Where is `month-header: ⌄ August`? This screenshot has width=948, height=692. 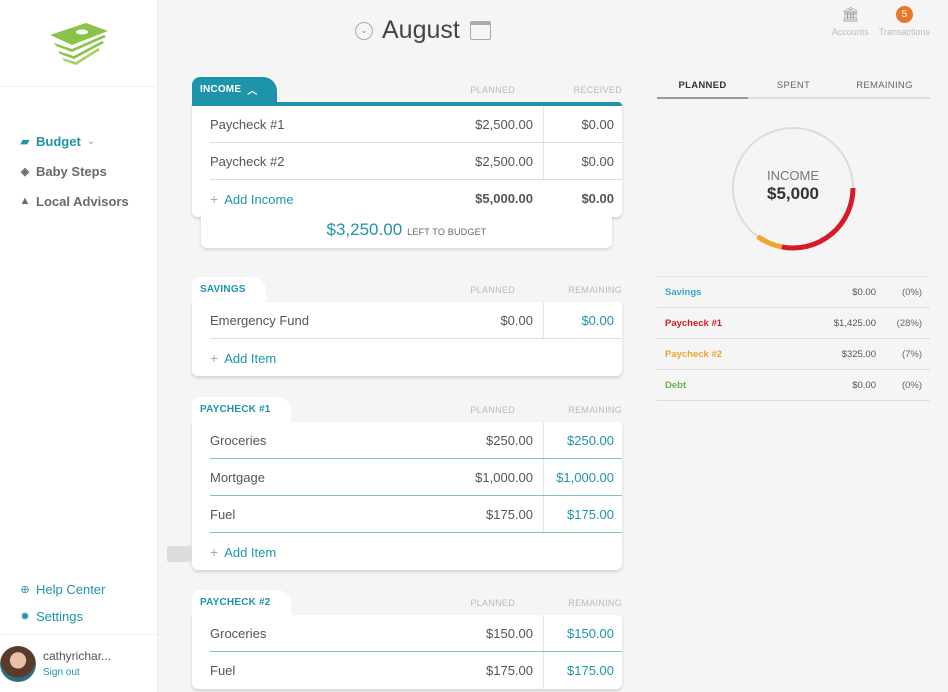
month-header: ⌄ August is located at coordinates (423, 30).